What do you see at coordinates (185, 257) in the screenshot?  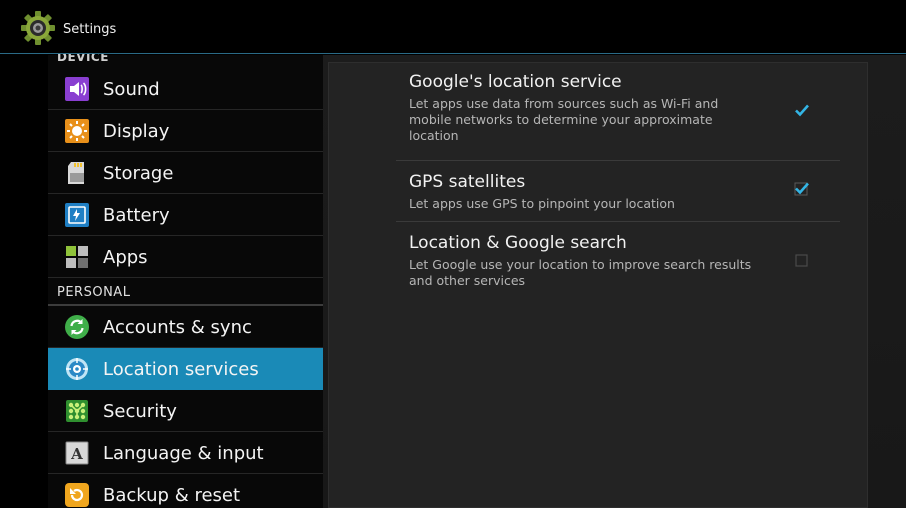 I see `sidebar-item-apps: Apps` at bounding box center [185, 257].